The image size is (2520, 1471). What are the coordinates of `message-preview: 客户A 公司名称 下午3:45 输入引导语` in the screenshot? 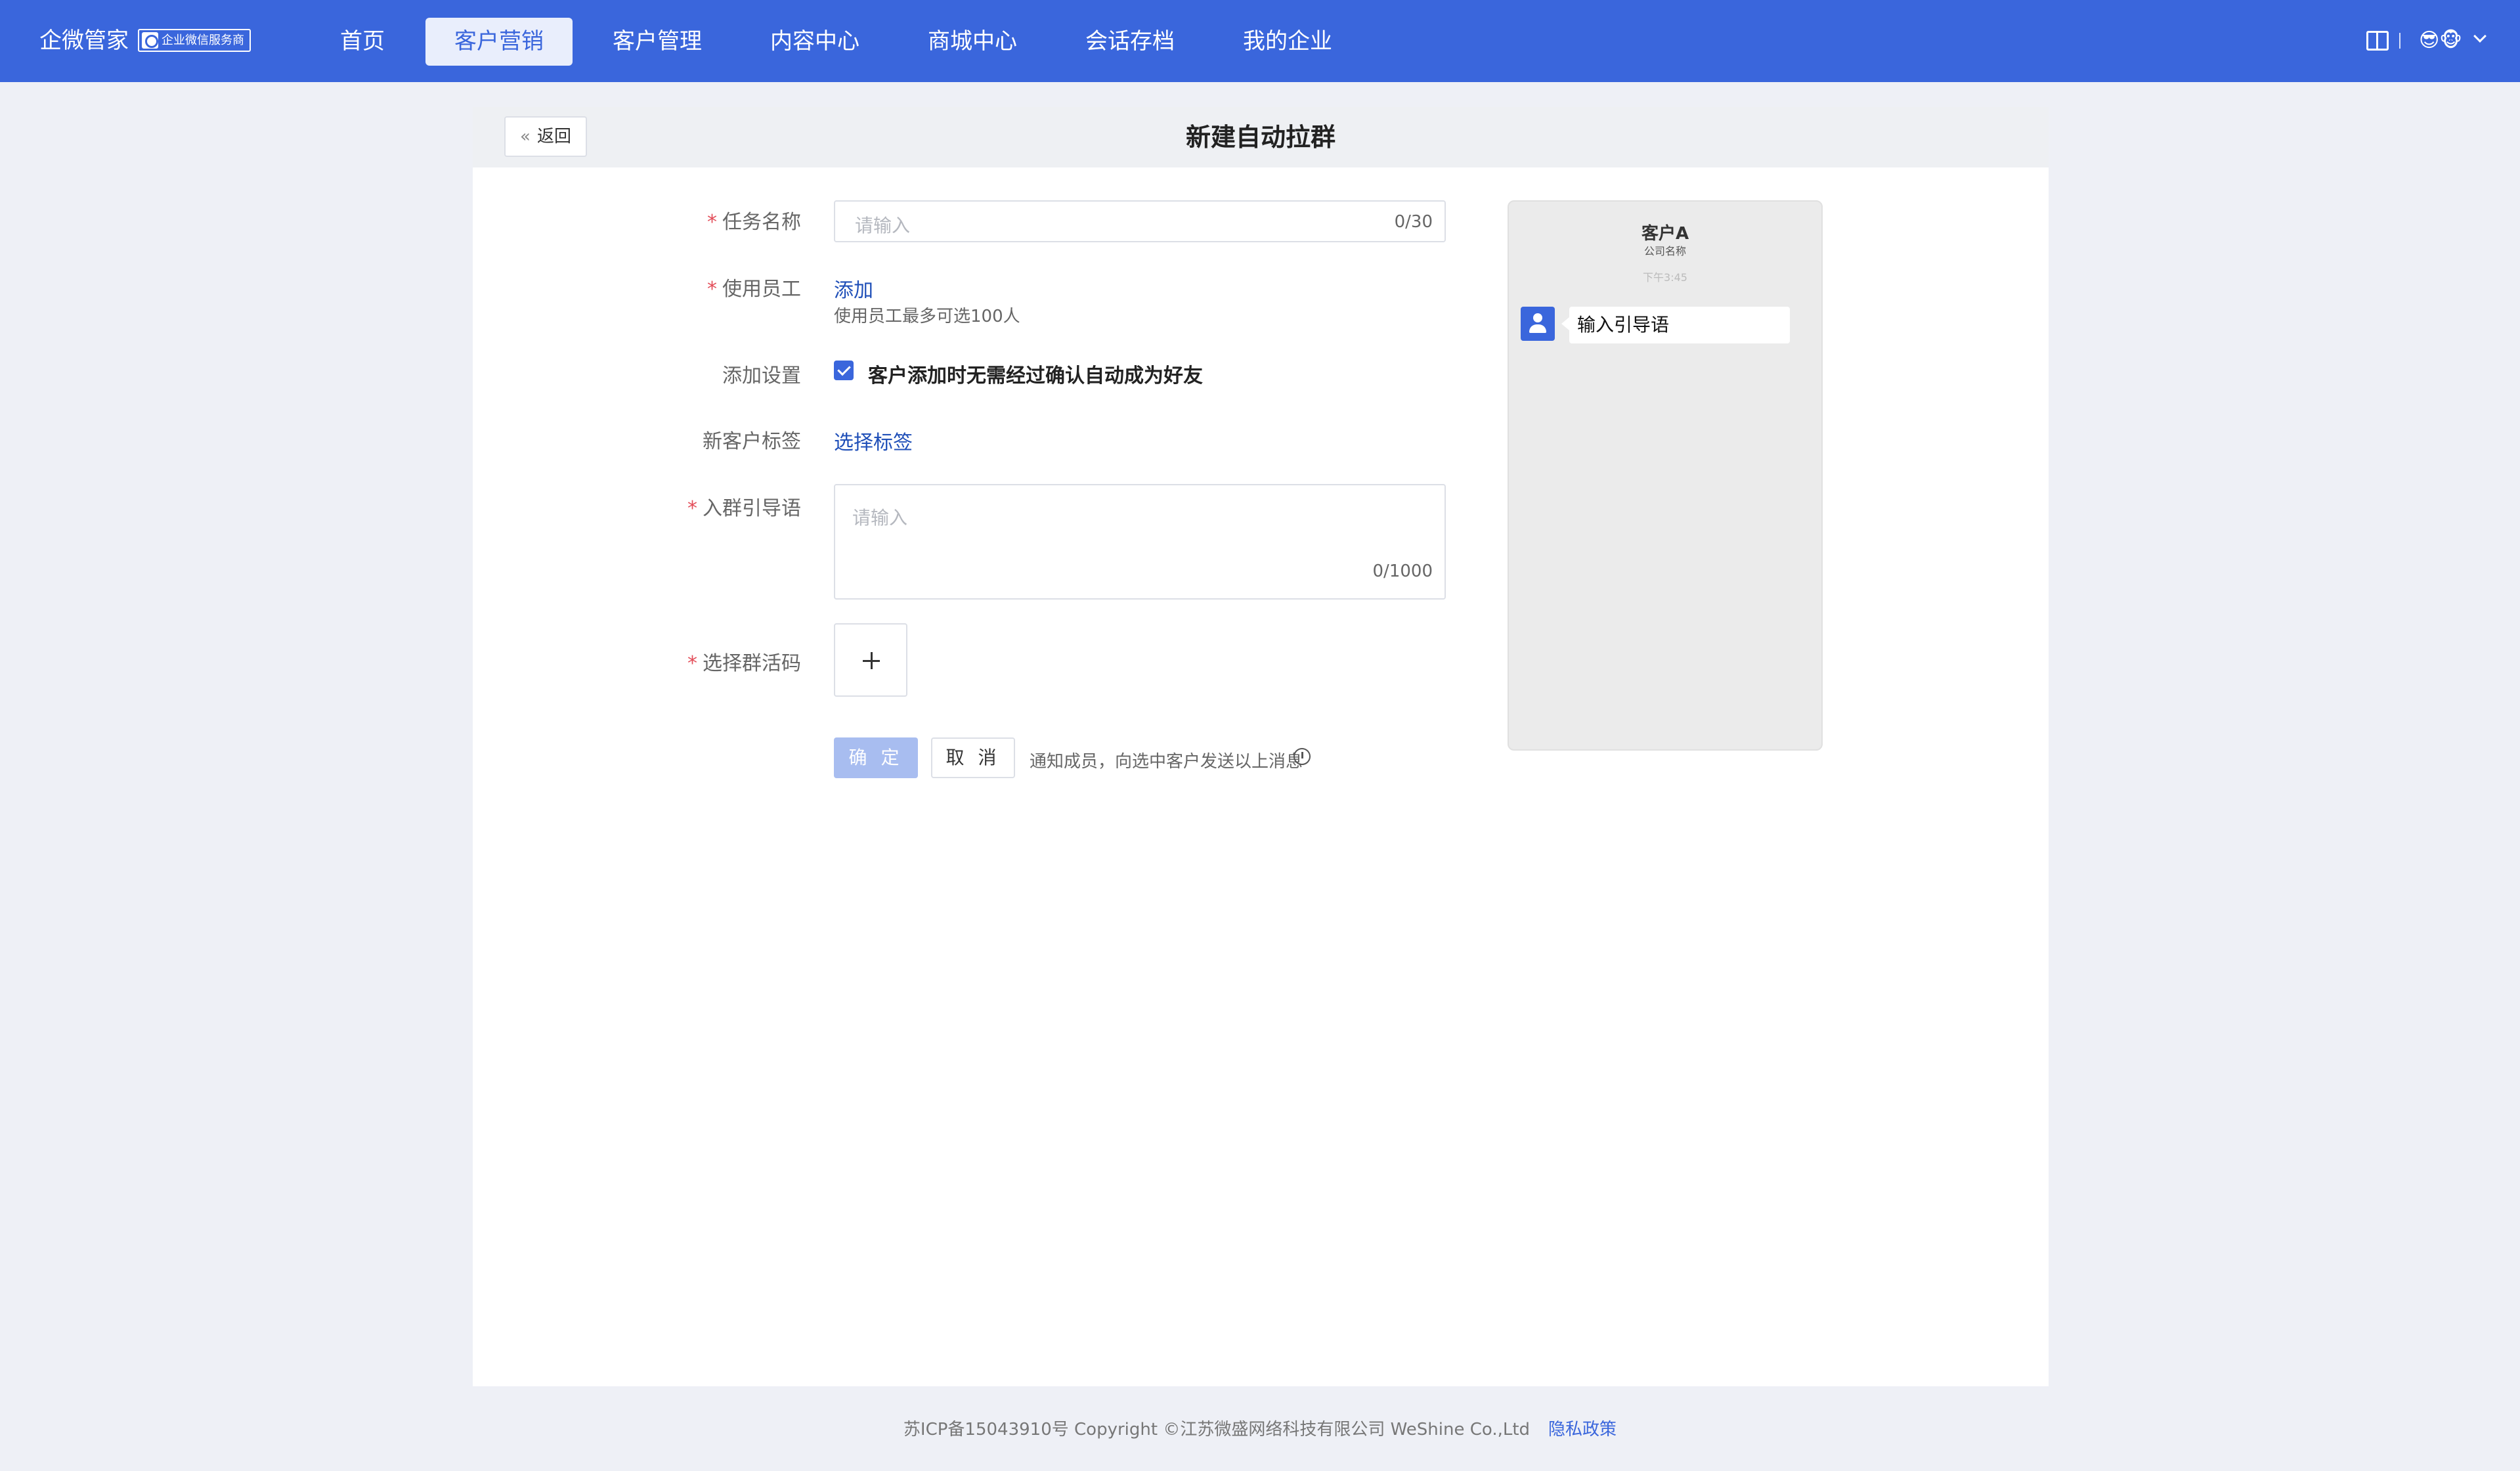 It's located at (1665, 475).